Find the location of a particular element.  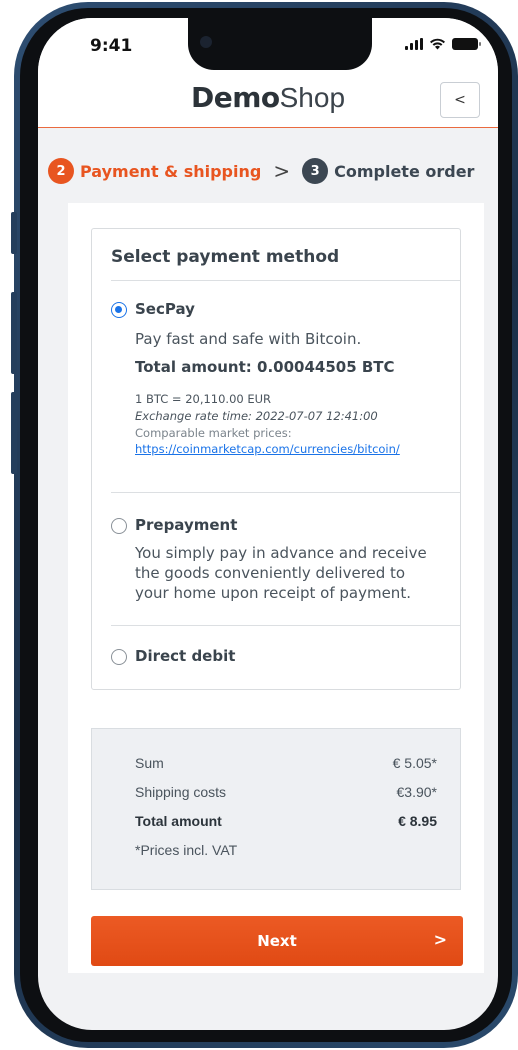

direct-debit-label: Direct debit is located at coordinates (185, 656).